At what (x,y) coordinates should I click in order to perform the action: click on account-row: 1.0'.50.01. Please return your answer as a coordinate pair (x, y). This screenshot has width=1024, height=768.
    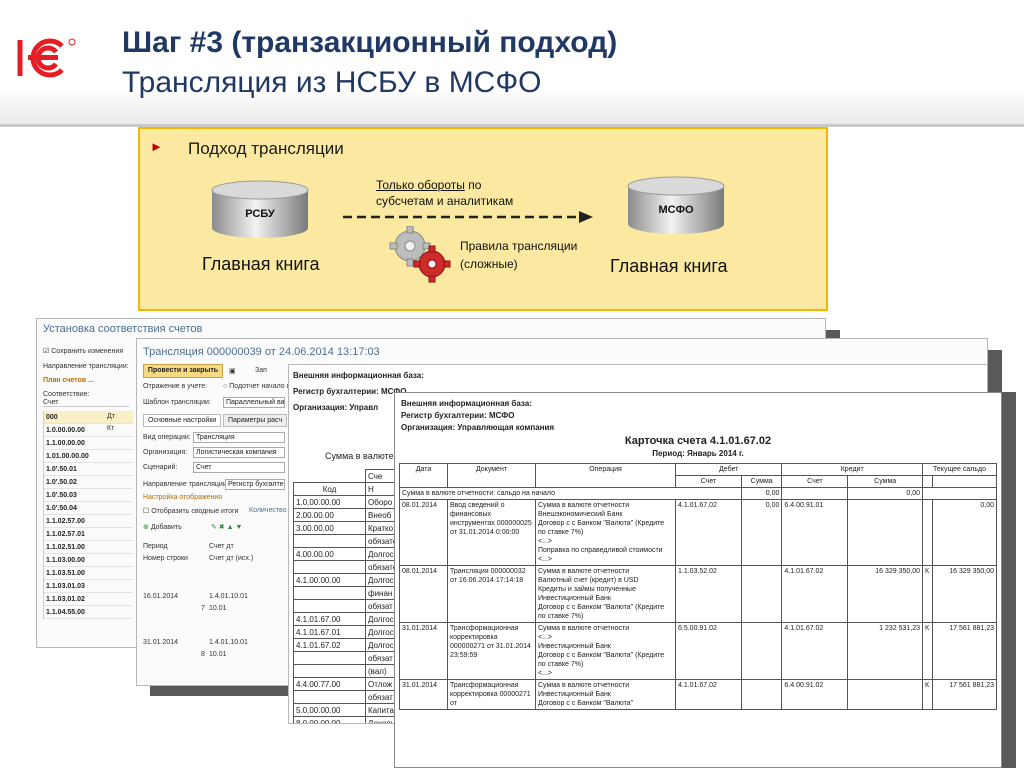
    Looking at the image, I should click on (88, 469).